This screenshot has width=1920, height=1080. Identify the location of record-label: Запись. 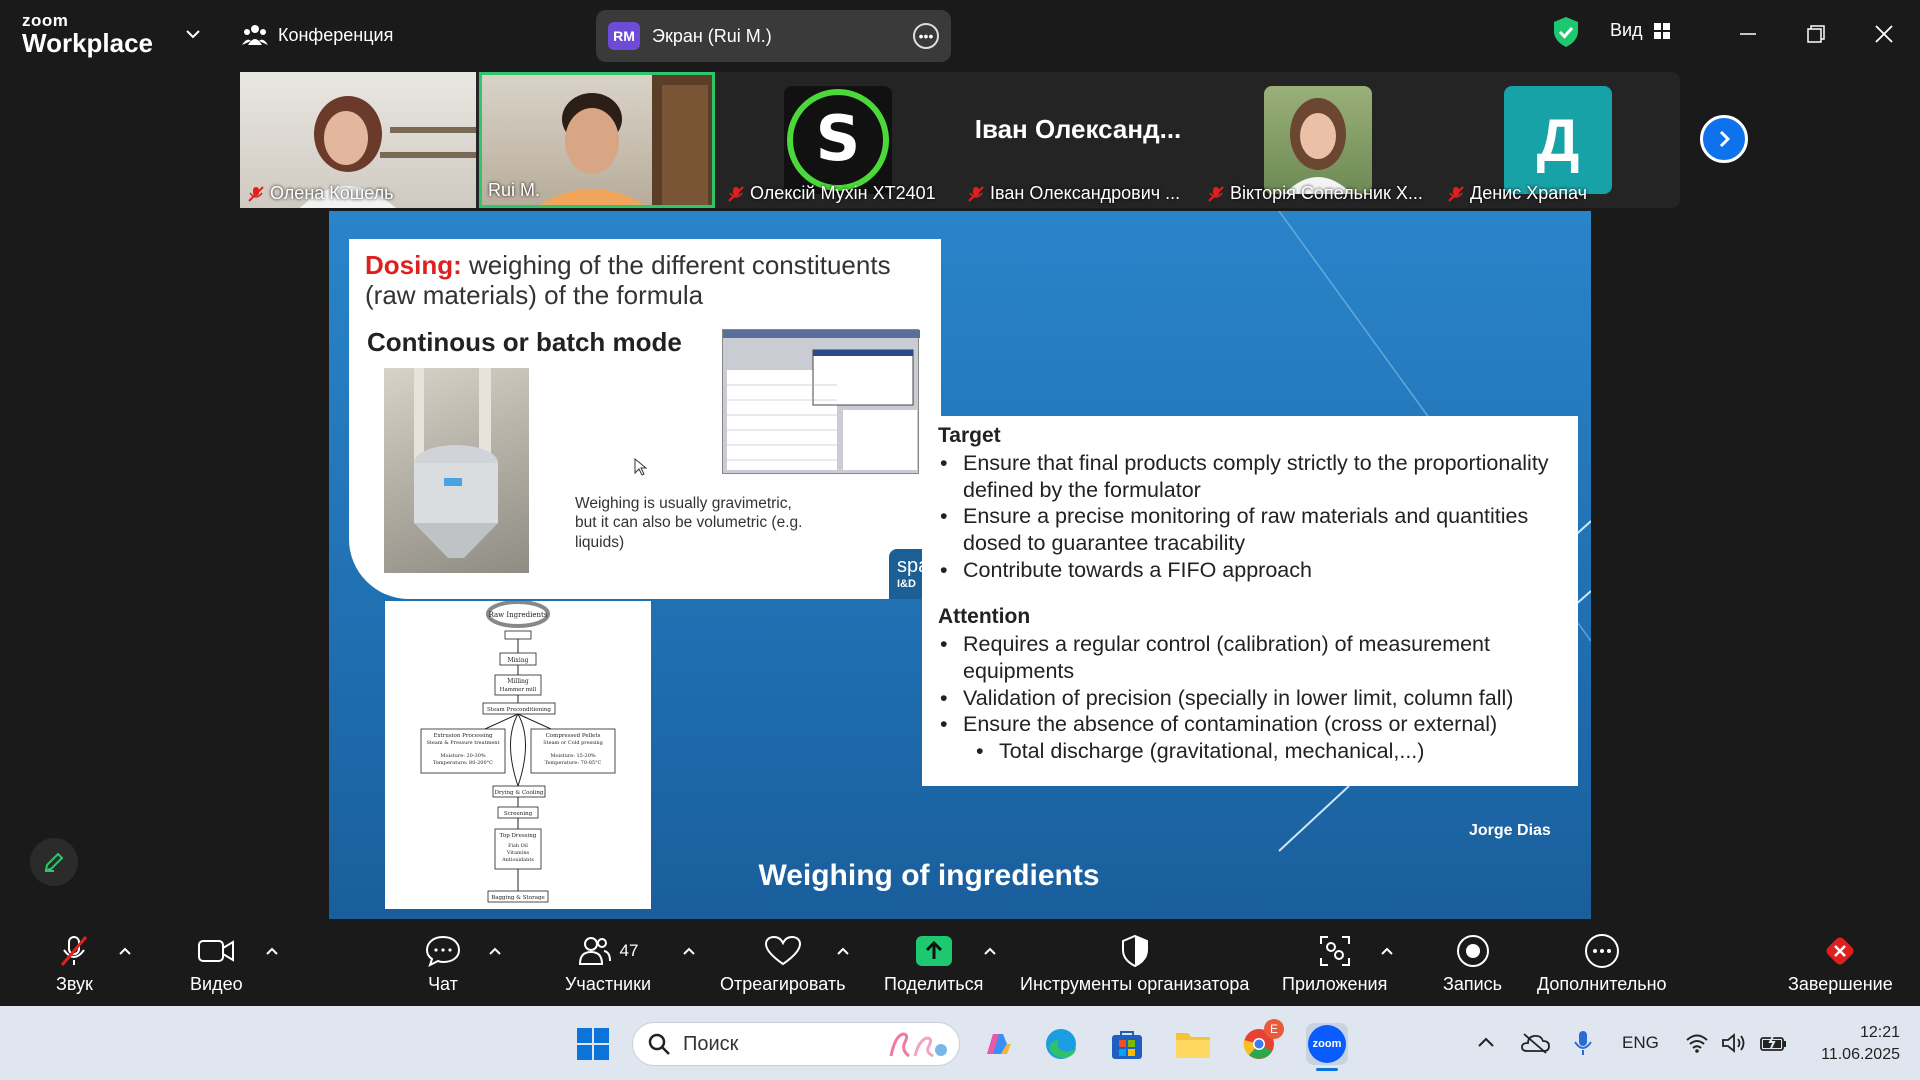
(1473, 984).